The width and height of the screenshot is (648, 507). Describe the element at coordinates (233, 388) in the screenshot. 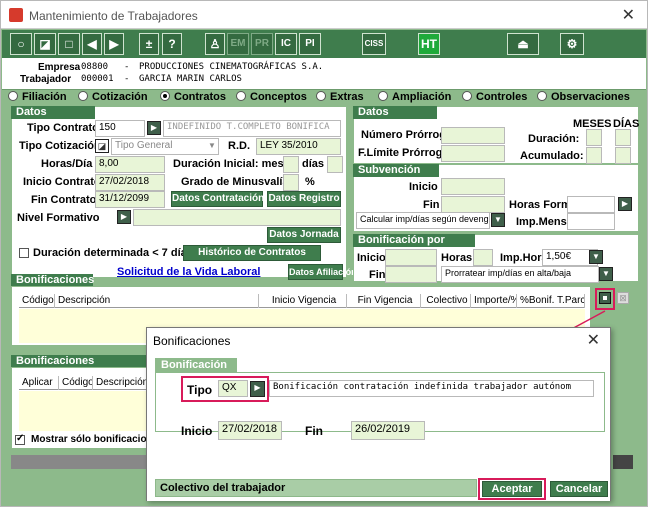

I see `dialog-tipo-field: QX` at that location.